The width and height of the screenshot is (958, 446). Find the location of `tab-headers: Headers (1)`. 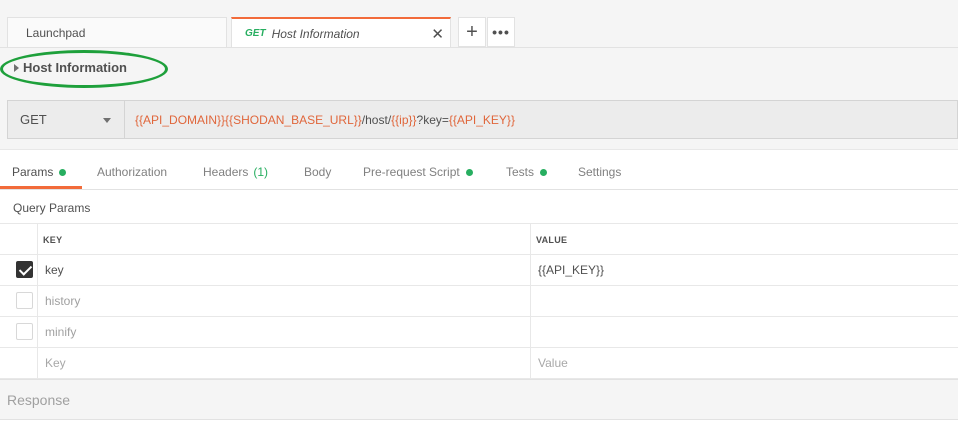

tab-headers: Headers (1) is located at coordinates (235, 172).